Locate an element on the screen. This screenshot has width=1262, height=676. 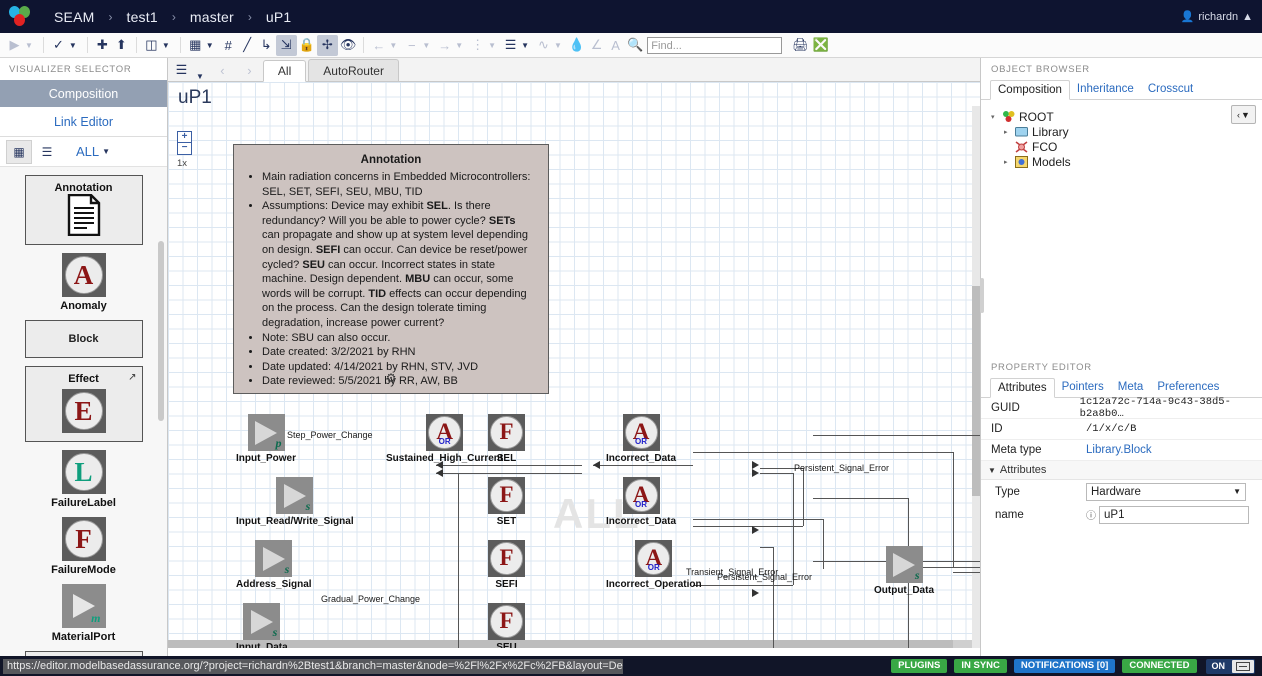
aspect-menu-caret: ▼ is located at coordinates (202, 76).